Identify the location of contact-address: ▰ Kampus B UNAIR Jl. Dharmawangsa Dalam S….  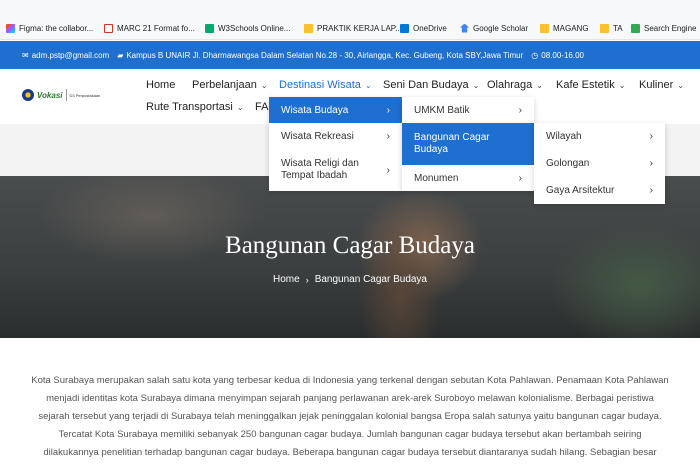
(320, 55).